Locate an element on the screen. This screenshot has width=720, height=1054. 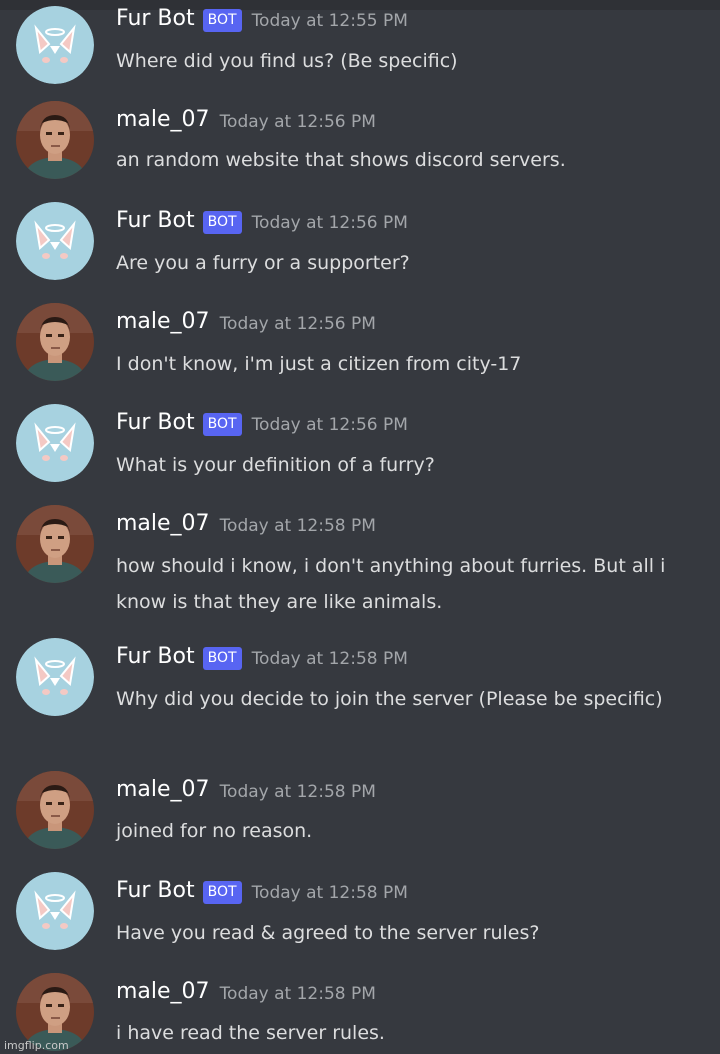
message-text: i have read the server rules. is located at coordinates (250, 1033).